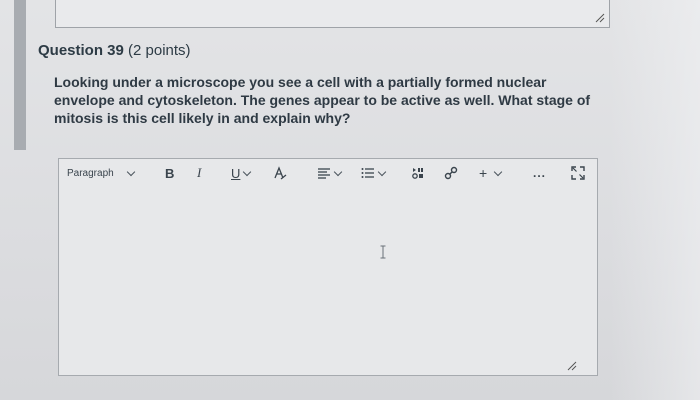 This screenshot has height=400, width=700. What do you see at coordinates (241, 173) in the screenshot?
I see `underline-button: U` at bounding box center [241, 173].